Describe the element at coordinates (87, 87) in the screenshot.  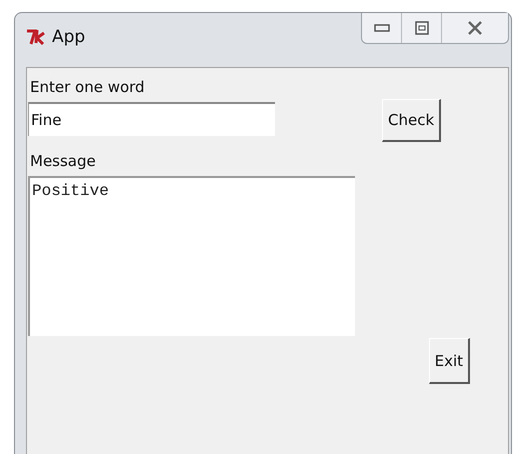
I see `word-label: Enter one word` at that location.